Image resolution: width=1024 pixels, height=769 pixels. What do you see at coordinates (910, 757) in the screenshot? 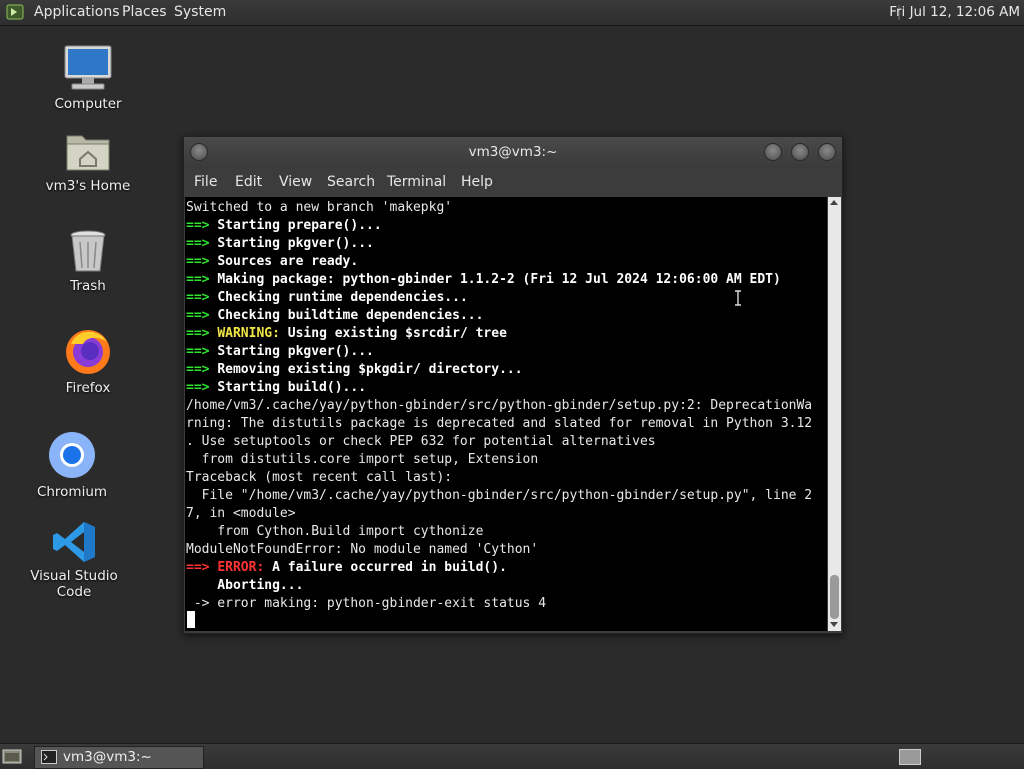
I see `workspace-switcher` at bounding box center [910, 757].